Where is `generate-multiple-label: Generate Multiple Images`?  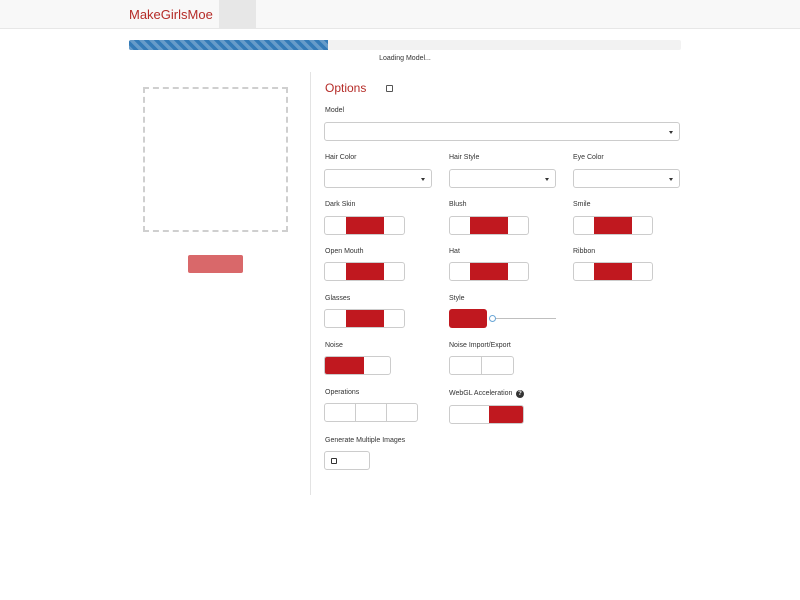 generate-multiple-label: Generate Multiple Images is located at coordinates (365, 440).